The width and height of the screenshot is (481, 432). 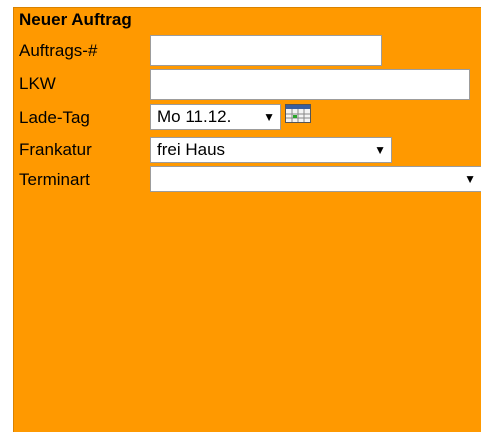 I want to click on frankatur-value: frei Haus, so click(x=191, y=149).